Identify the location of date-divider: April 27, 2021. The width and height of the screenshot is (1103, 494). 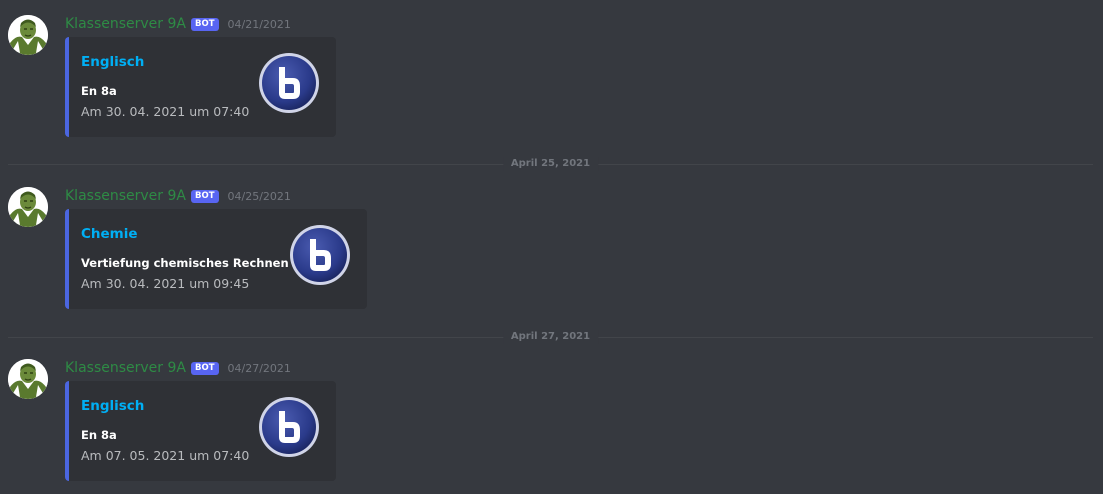
(550, 337).